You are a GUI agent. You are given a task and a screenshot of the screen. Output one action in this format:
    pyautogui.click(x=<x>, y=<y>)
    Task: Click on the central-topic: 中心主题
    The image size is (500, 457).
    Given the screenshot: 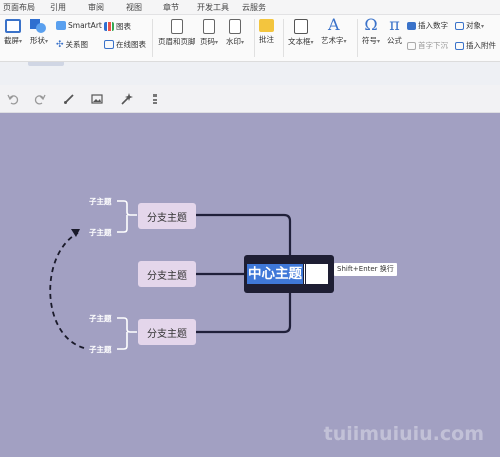 What is the action you would take?
    pyautogui.click(x=289, y=274)
    